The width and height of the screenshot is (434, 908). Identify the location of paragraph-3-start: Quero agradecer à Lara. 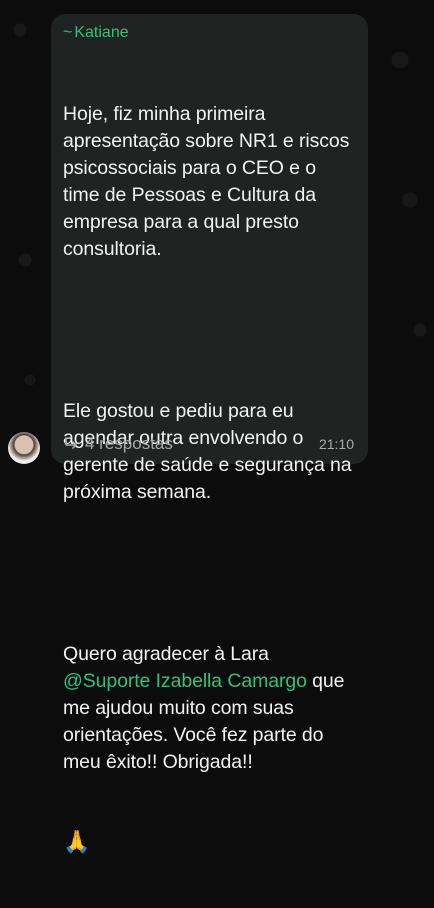
(169, 654).